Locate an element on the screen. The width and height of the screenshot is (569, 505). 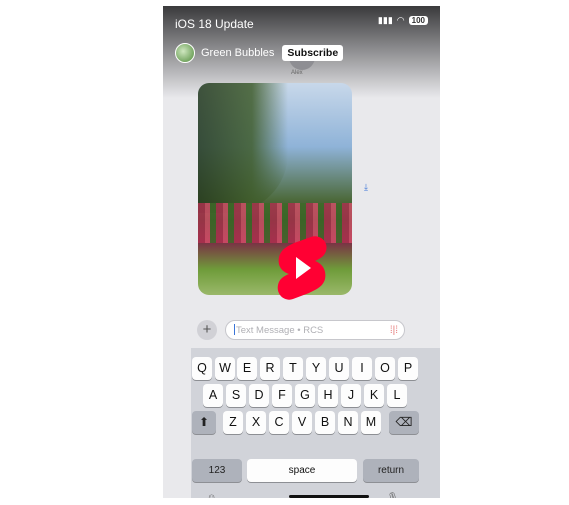
channel-name: Green Bubbles is located at coordinates (237, 53).